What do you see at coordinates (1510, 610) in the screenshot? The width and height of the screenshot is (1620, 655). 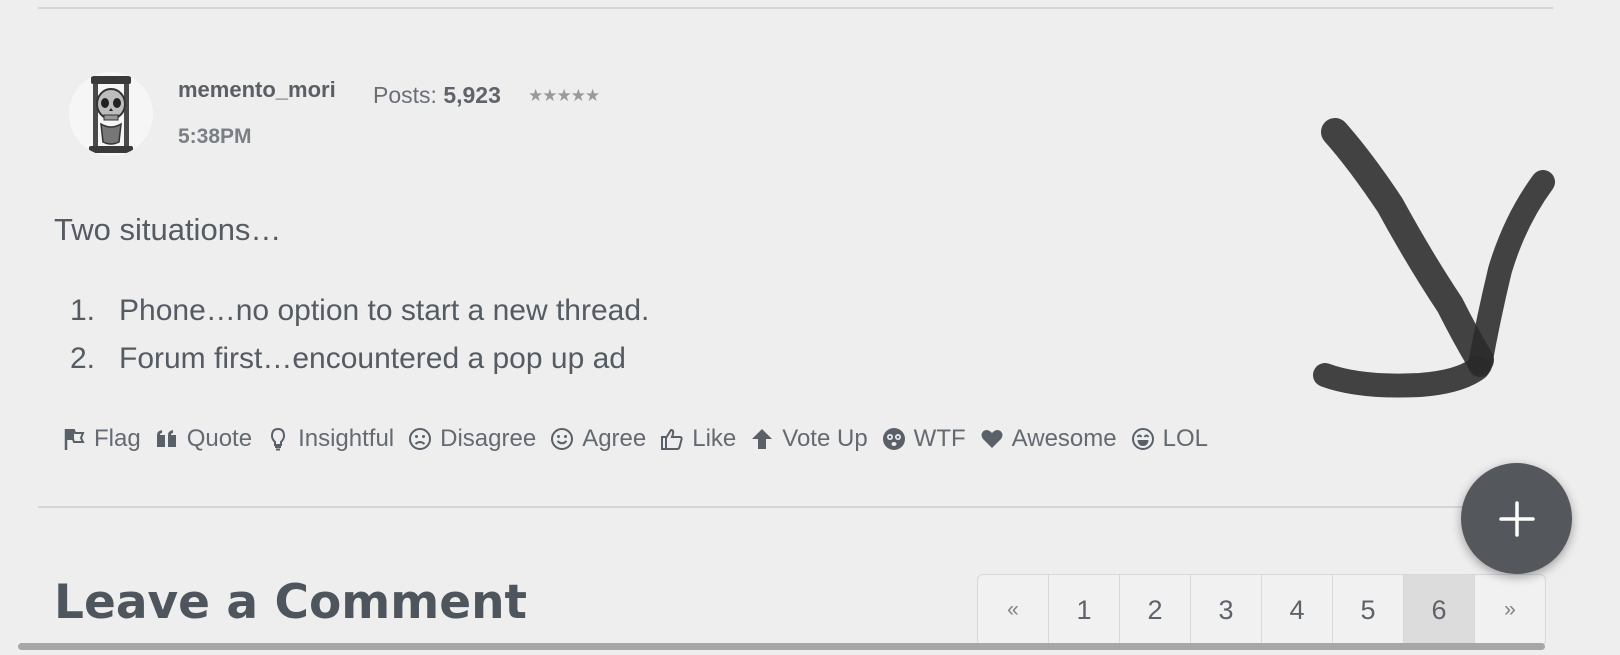 I see `pagination-next-button: »` at bounding box center [1510, 610].